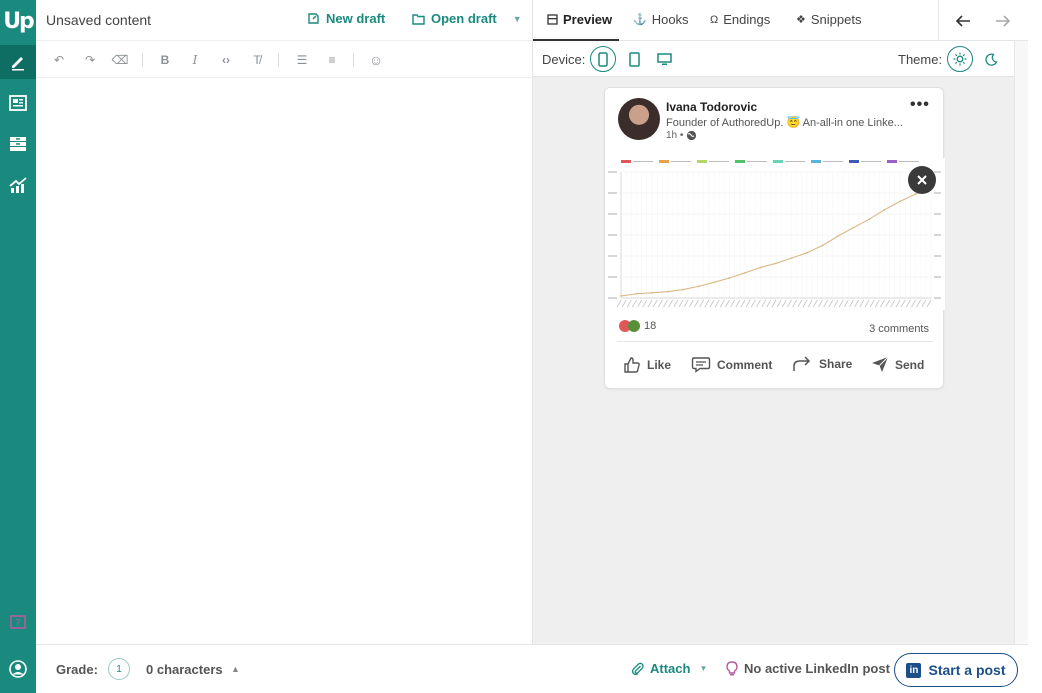 The image size is (1042, 693). What do you see at coordinates (632, 365) in the screenshot?
I see `thumbs-up-icon` at bounding box center [632, 365].